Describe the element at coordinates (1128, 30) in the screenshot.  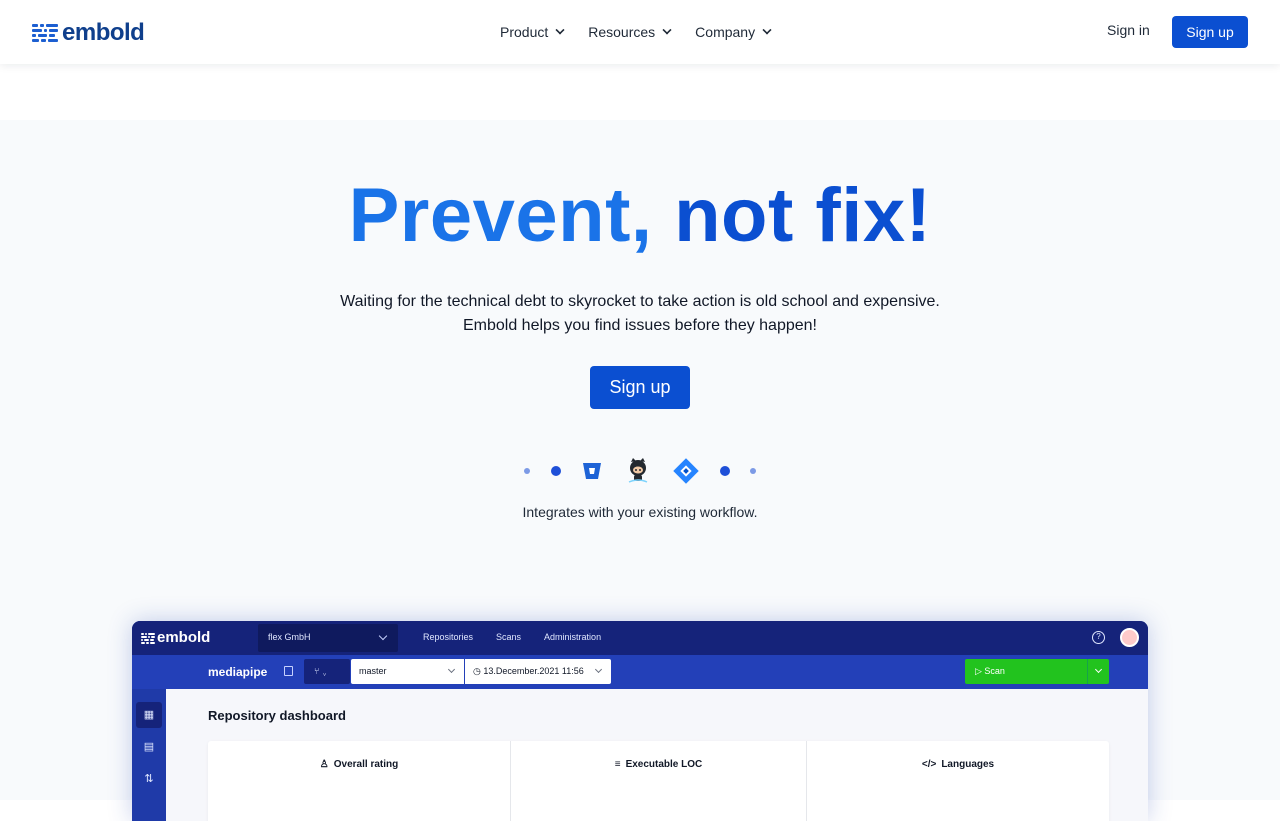
I see `sign-in-link: Sign in` at that location.